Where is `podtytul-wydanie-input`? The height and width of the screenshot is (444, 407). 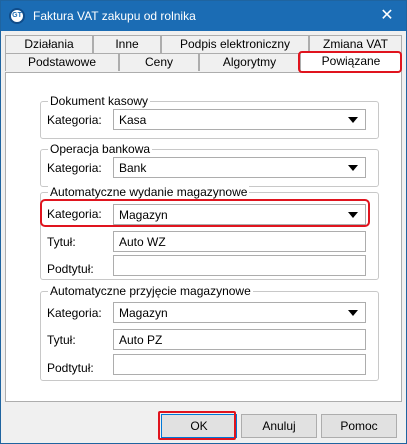 podtytul-wydanie-input is located at coordinates (239, 265).